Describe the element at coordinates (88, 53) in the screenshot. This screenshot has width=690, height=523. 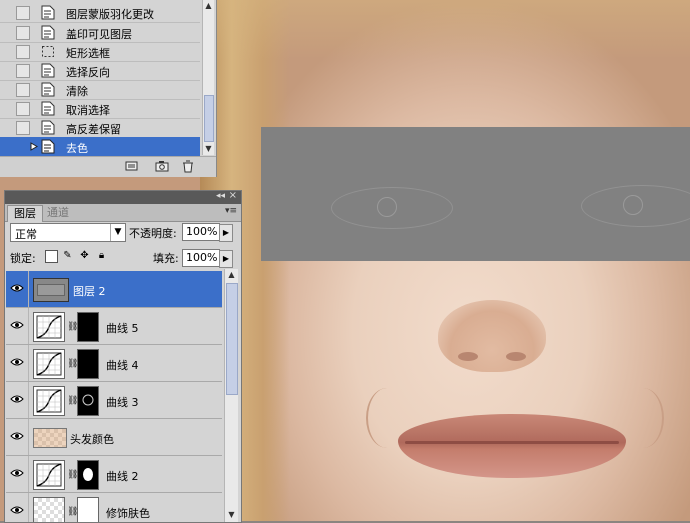
I see `history-item-label: 矩形选框` at that location.